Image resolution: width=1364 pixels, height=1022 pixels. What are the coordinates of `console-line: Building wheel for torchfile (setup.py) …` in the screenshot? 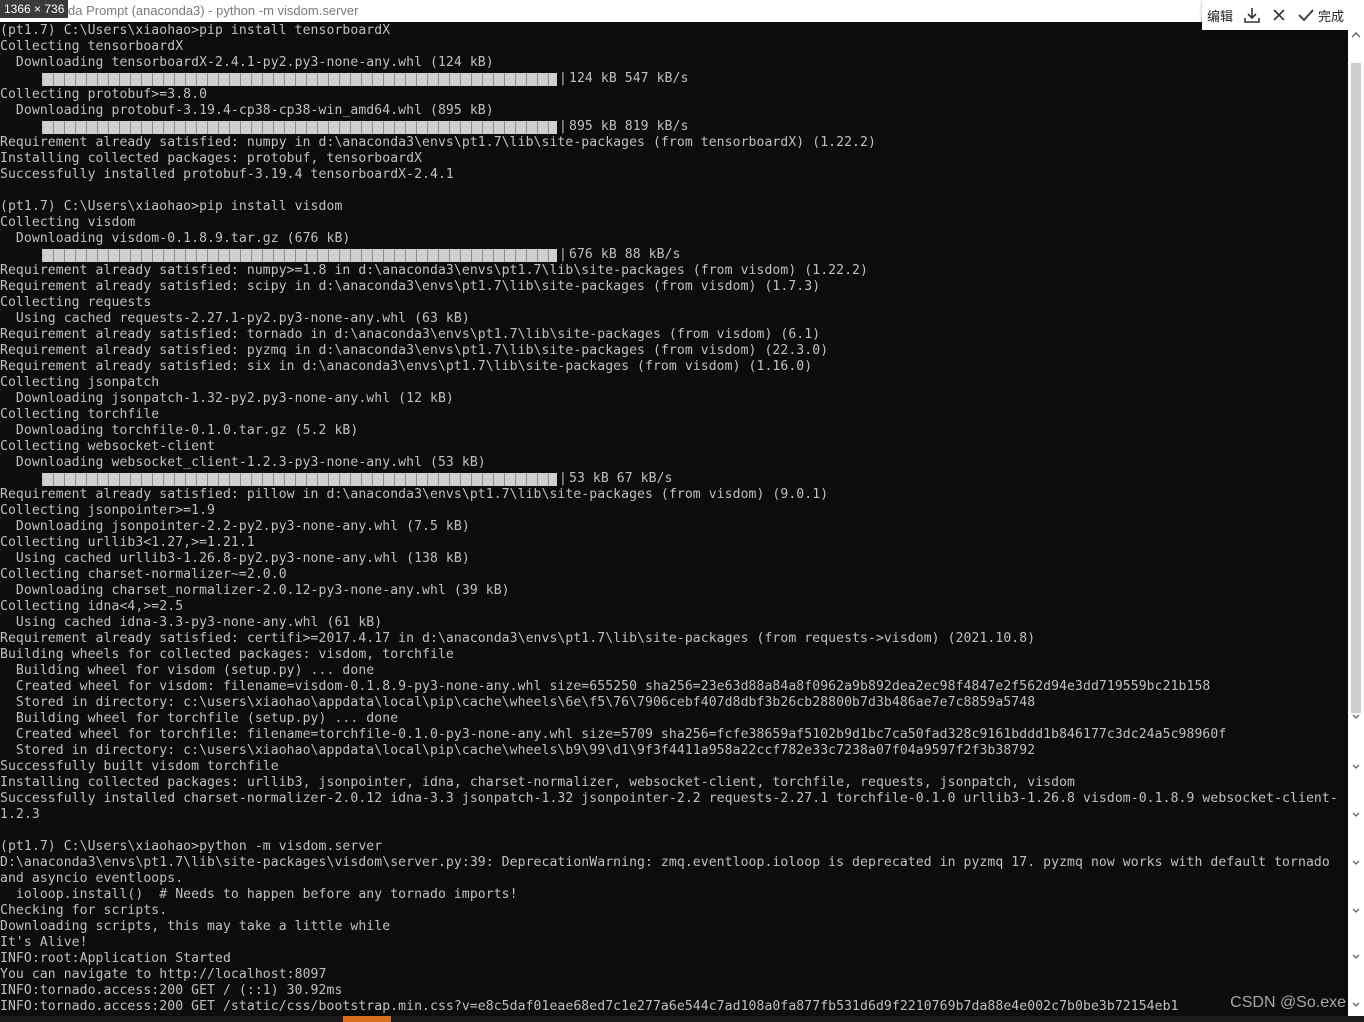 It's located at (199, 718).